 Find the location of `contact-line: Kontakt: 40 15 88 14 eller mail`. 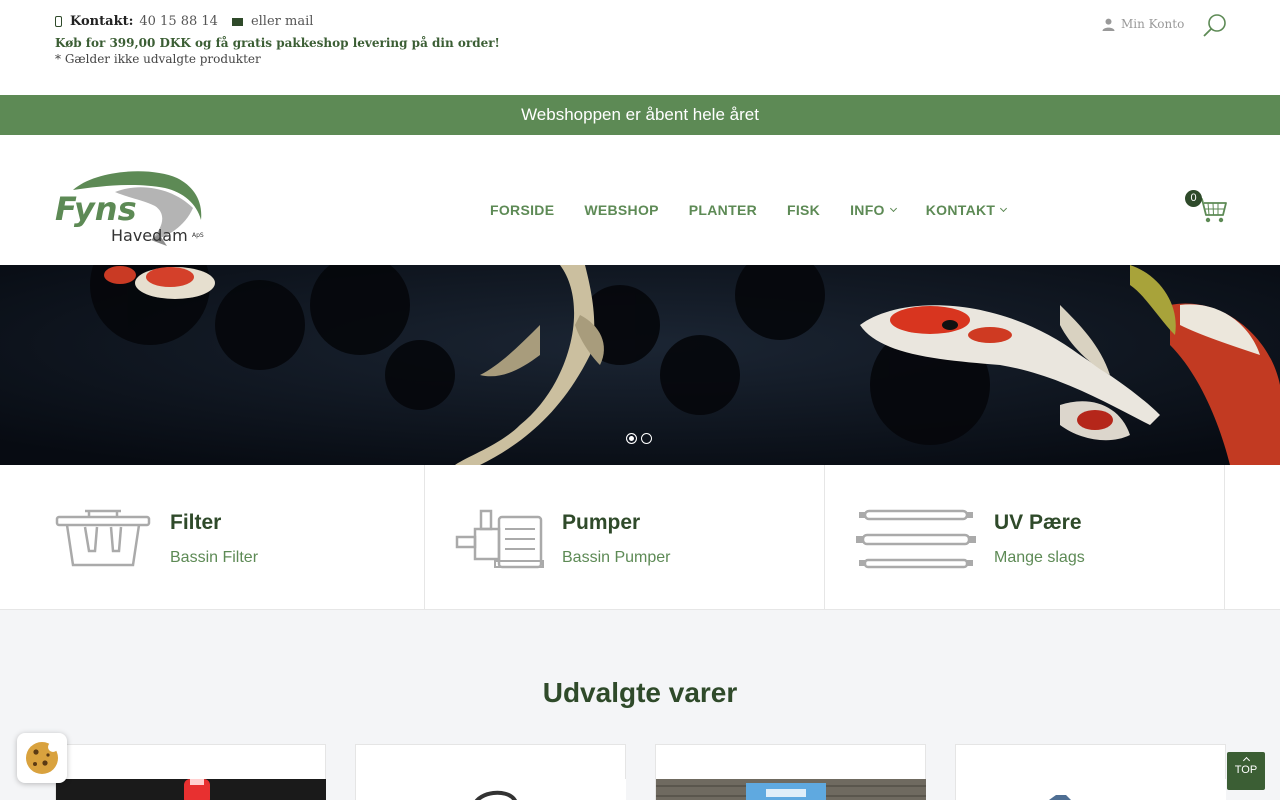

contact-line: Kontakt: 40 15 88 14 eller mail is located at coordinates (184, 21).